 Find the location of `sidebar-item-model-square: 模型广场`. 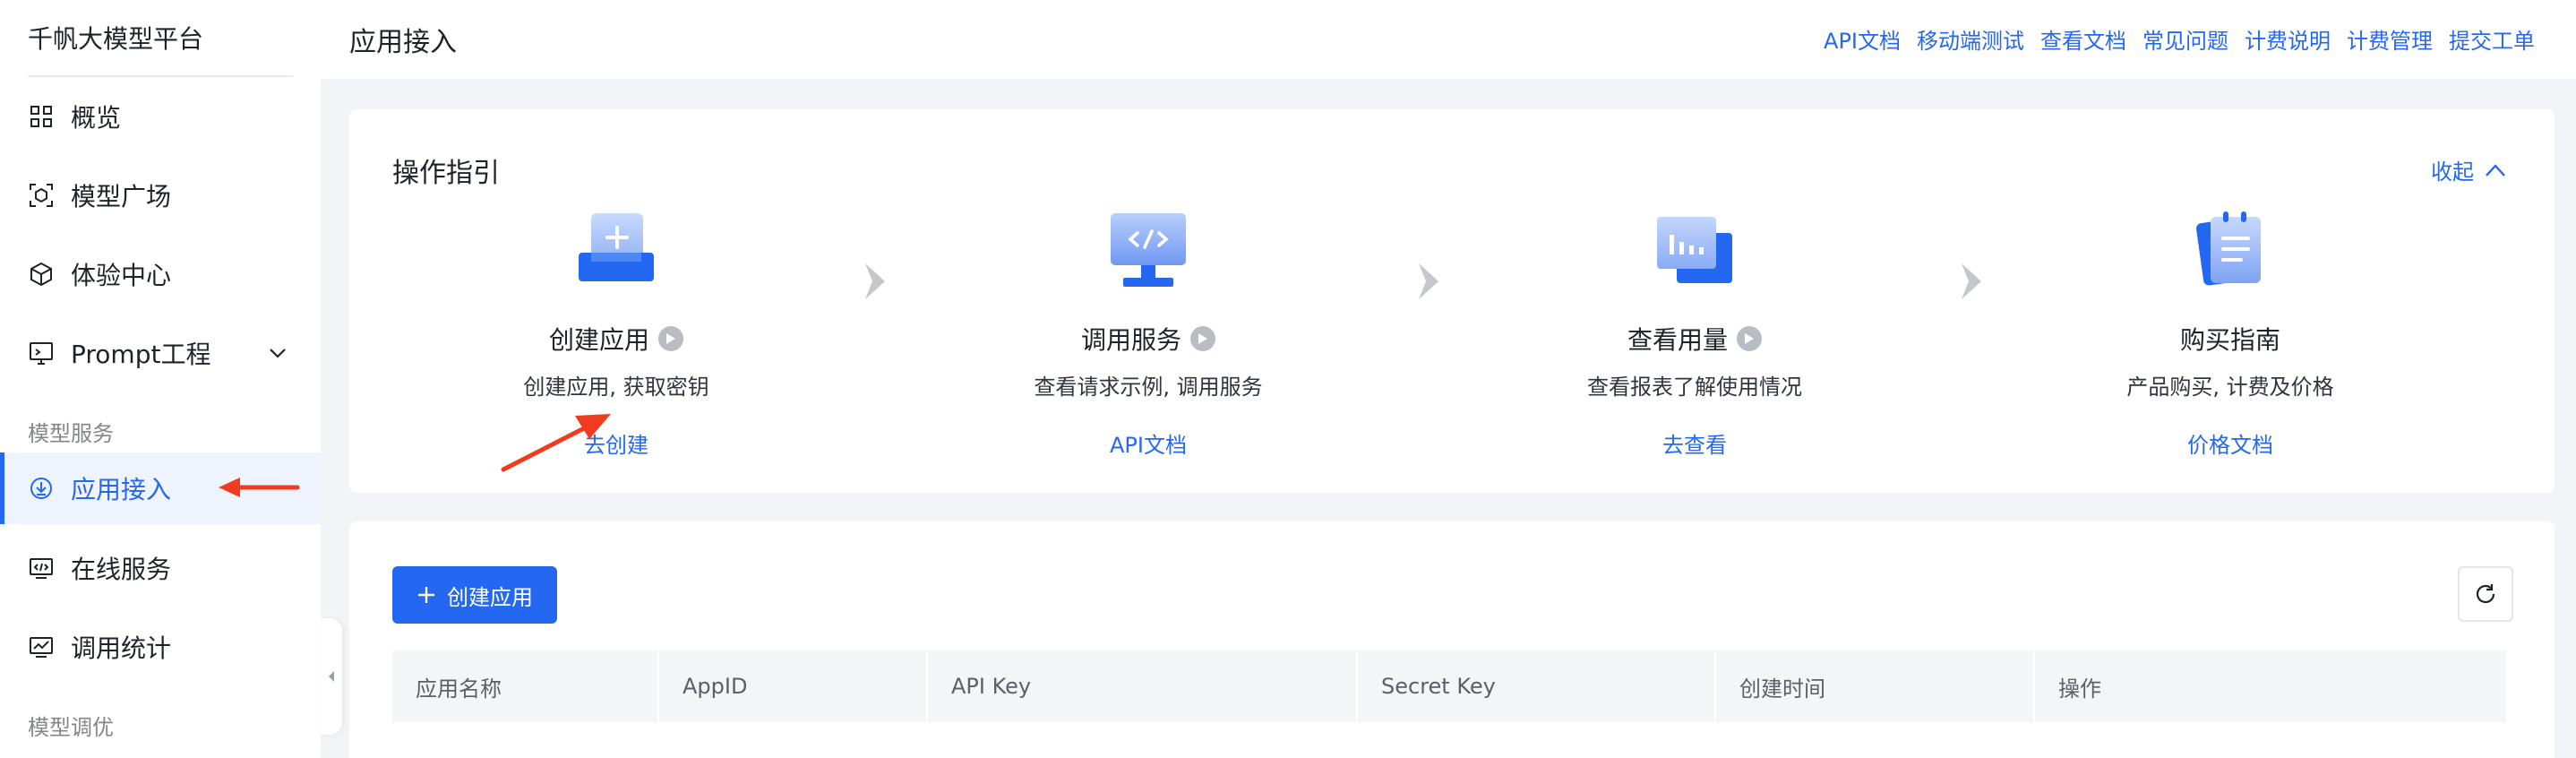

sidebar-item-model-square: 模型广场 is located at coordinates (160, 195).